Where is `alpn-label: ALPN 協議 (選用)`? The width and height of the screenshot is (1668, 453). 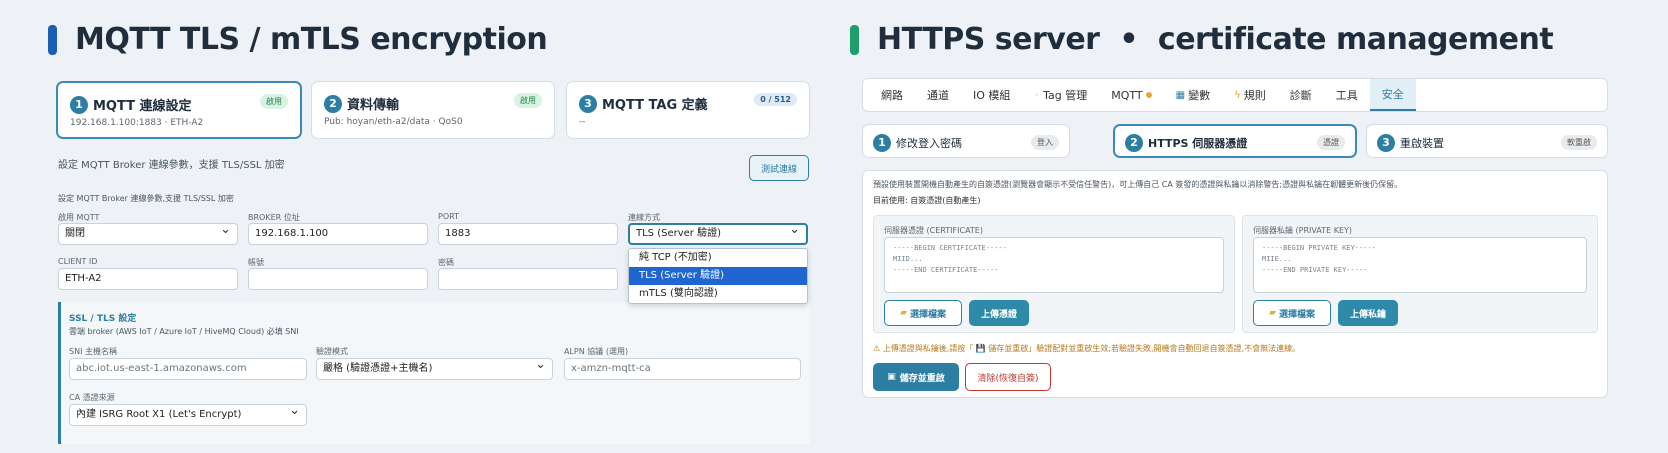 alpn-label: ALPN 協議 (選用) is located at coordinates (596, 351).